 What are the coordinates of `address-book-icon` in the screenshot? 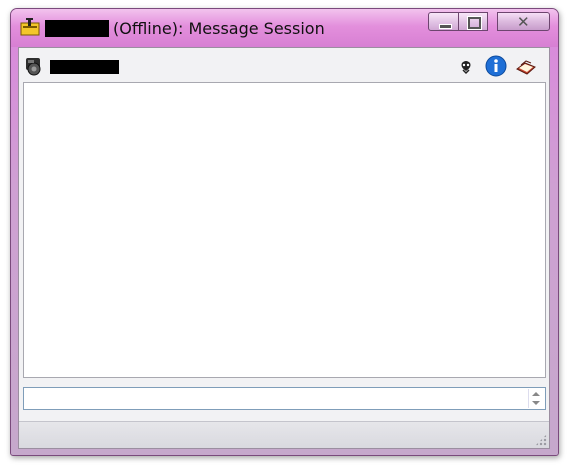 It's located at (526, 66).